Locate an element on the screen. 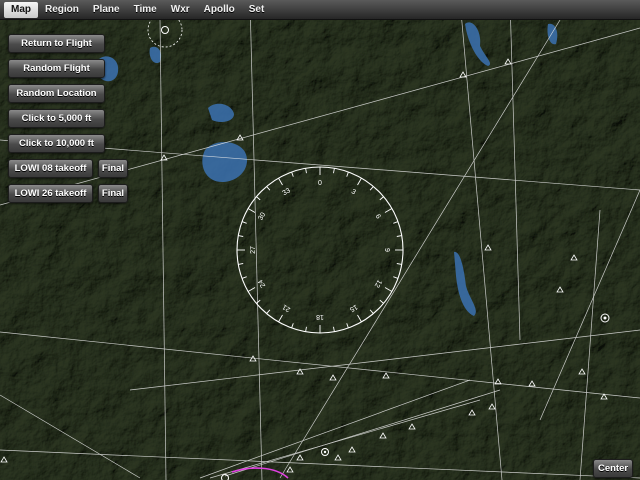 This screenshot has width=640, height=480. menu-time: Time is located at coordinates (145, 9).